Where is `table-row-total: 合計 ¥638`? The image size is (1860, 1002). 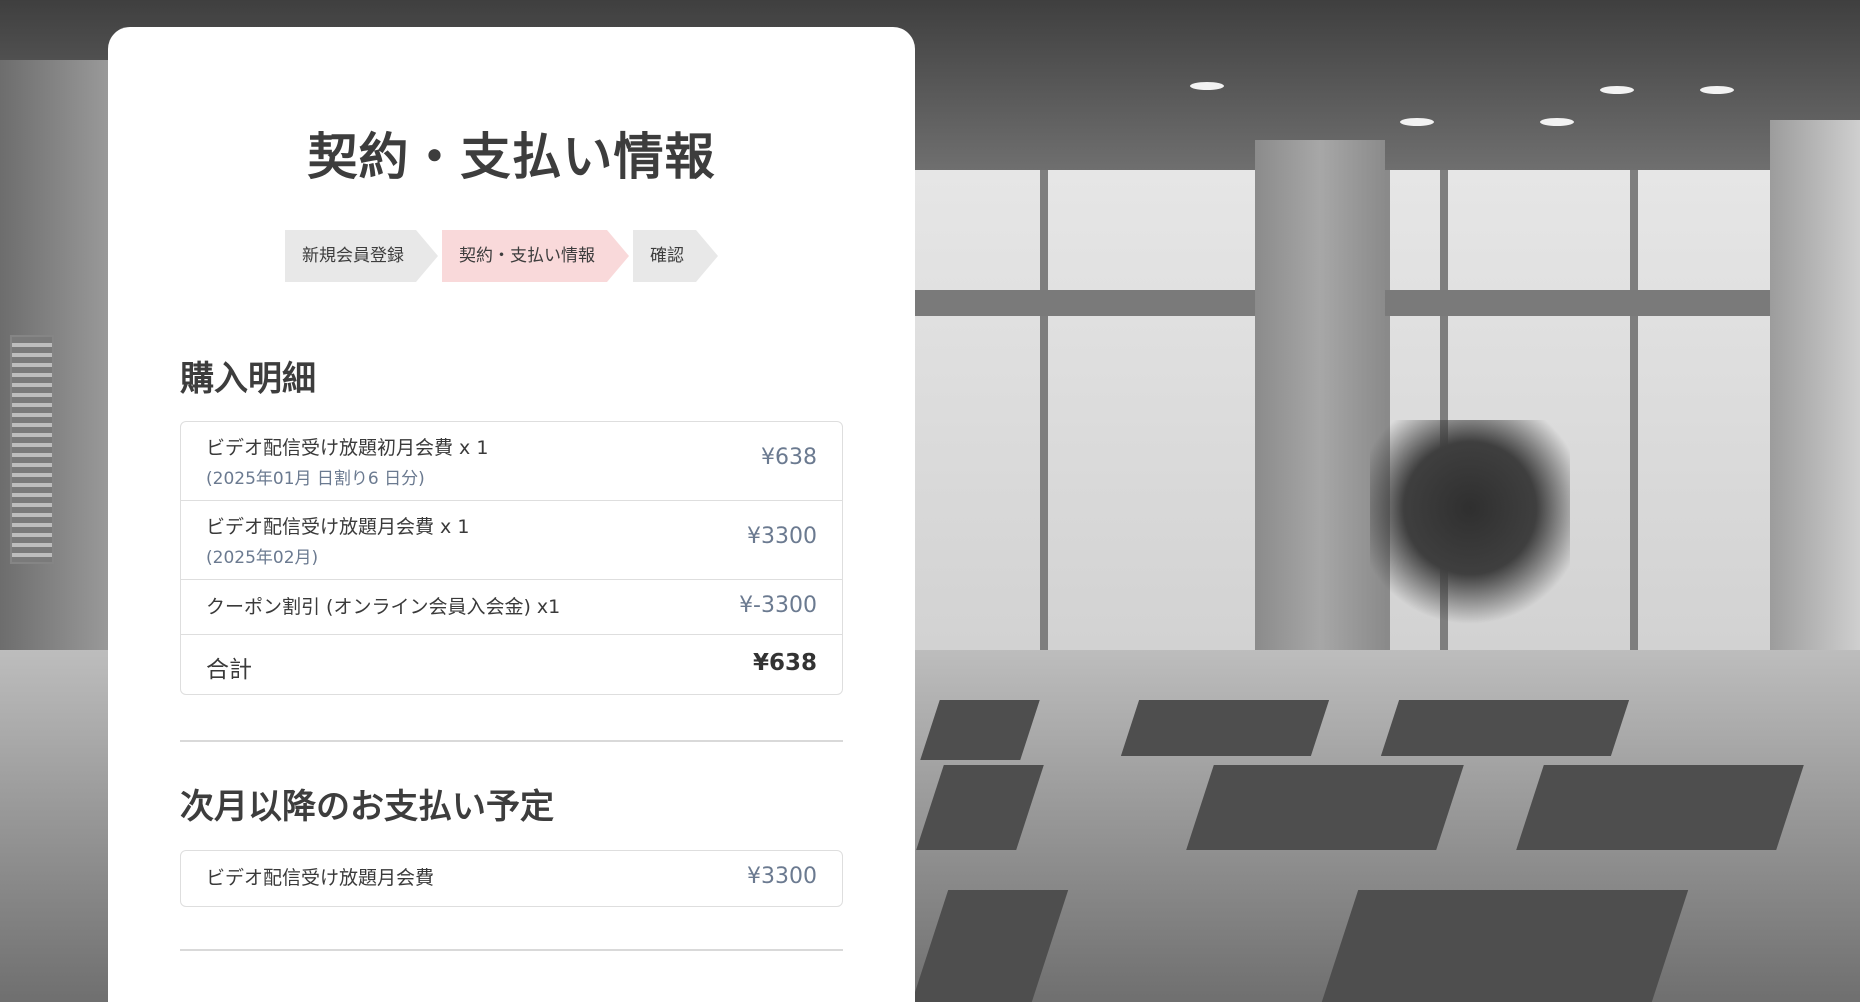 table-row-total: 合計 ¥638 is located at coordinates (511, 664).